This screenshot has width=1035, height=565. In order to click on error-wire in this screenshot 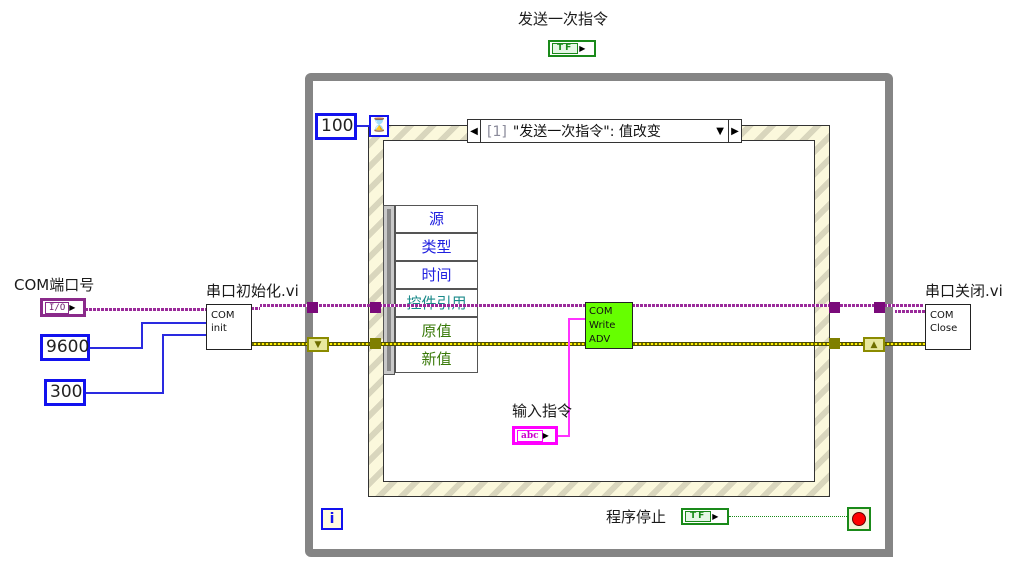, I will do `click(418, 344)`.